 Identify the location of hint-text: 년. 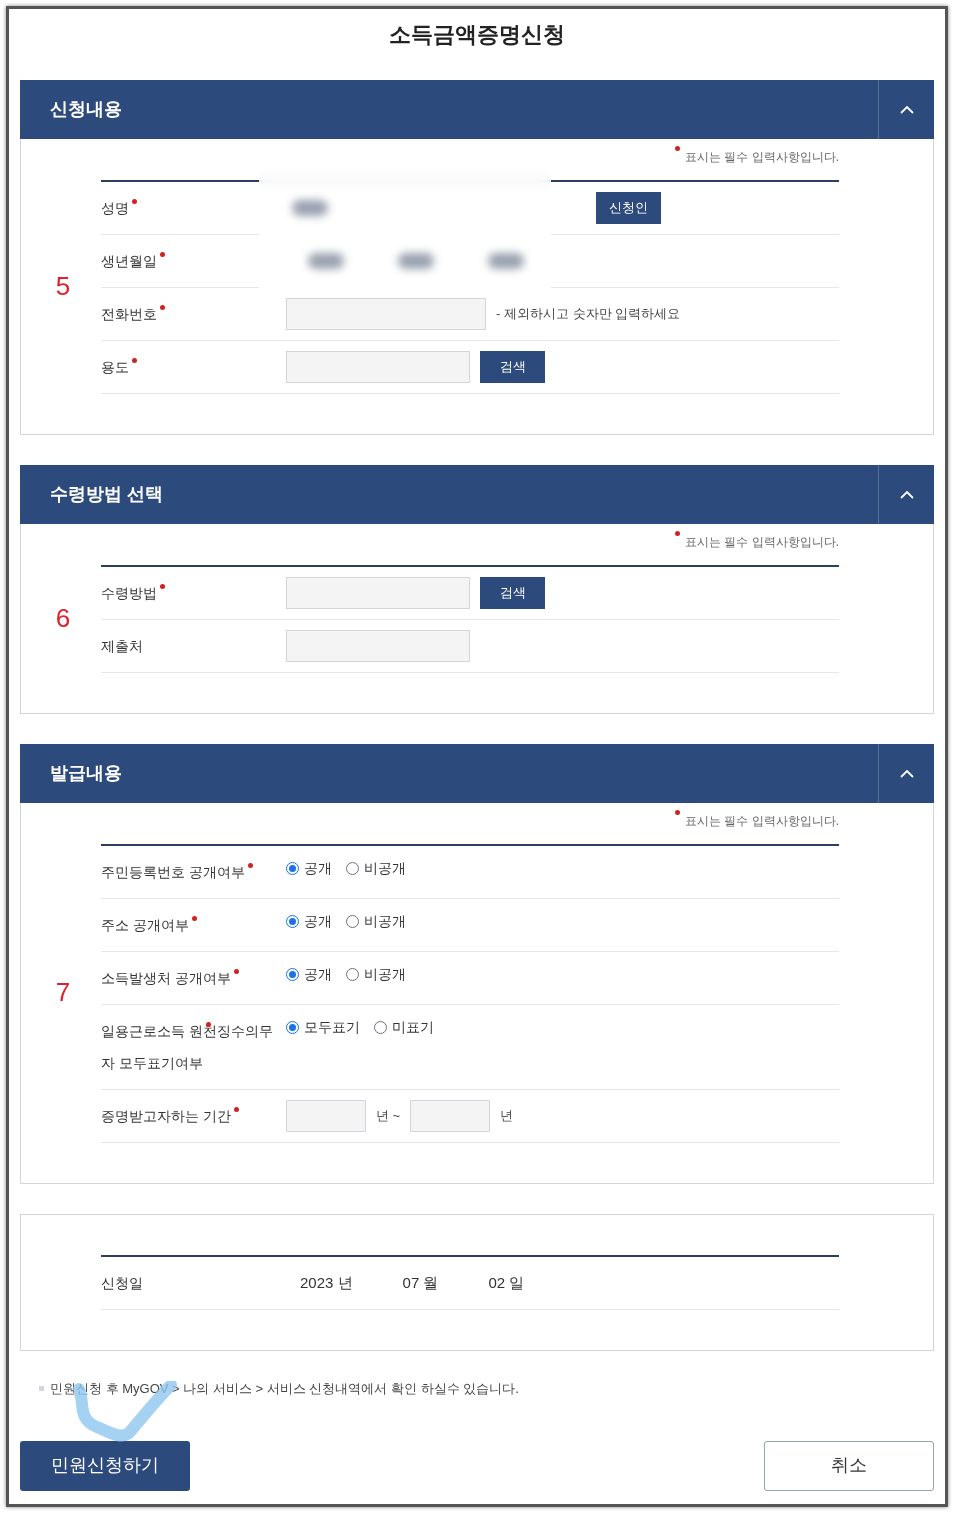
(507, 1116).